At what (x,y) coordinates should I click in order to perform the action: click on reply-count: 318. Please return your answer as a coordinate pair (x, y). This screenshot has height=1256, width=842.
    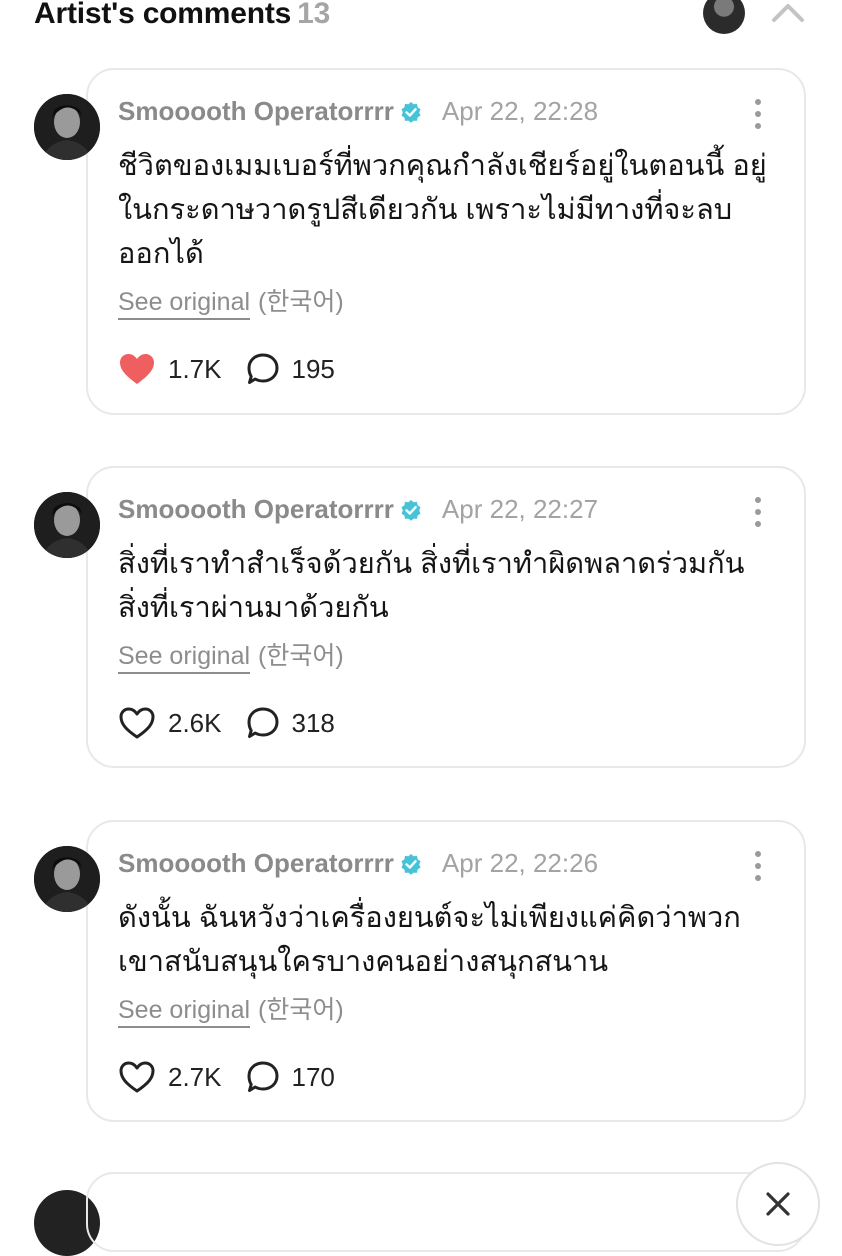
    Looking at the image, I should click on (313, 722).